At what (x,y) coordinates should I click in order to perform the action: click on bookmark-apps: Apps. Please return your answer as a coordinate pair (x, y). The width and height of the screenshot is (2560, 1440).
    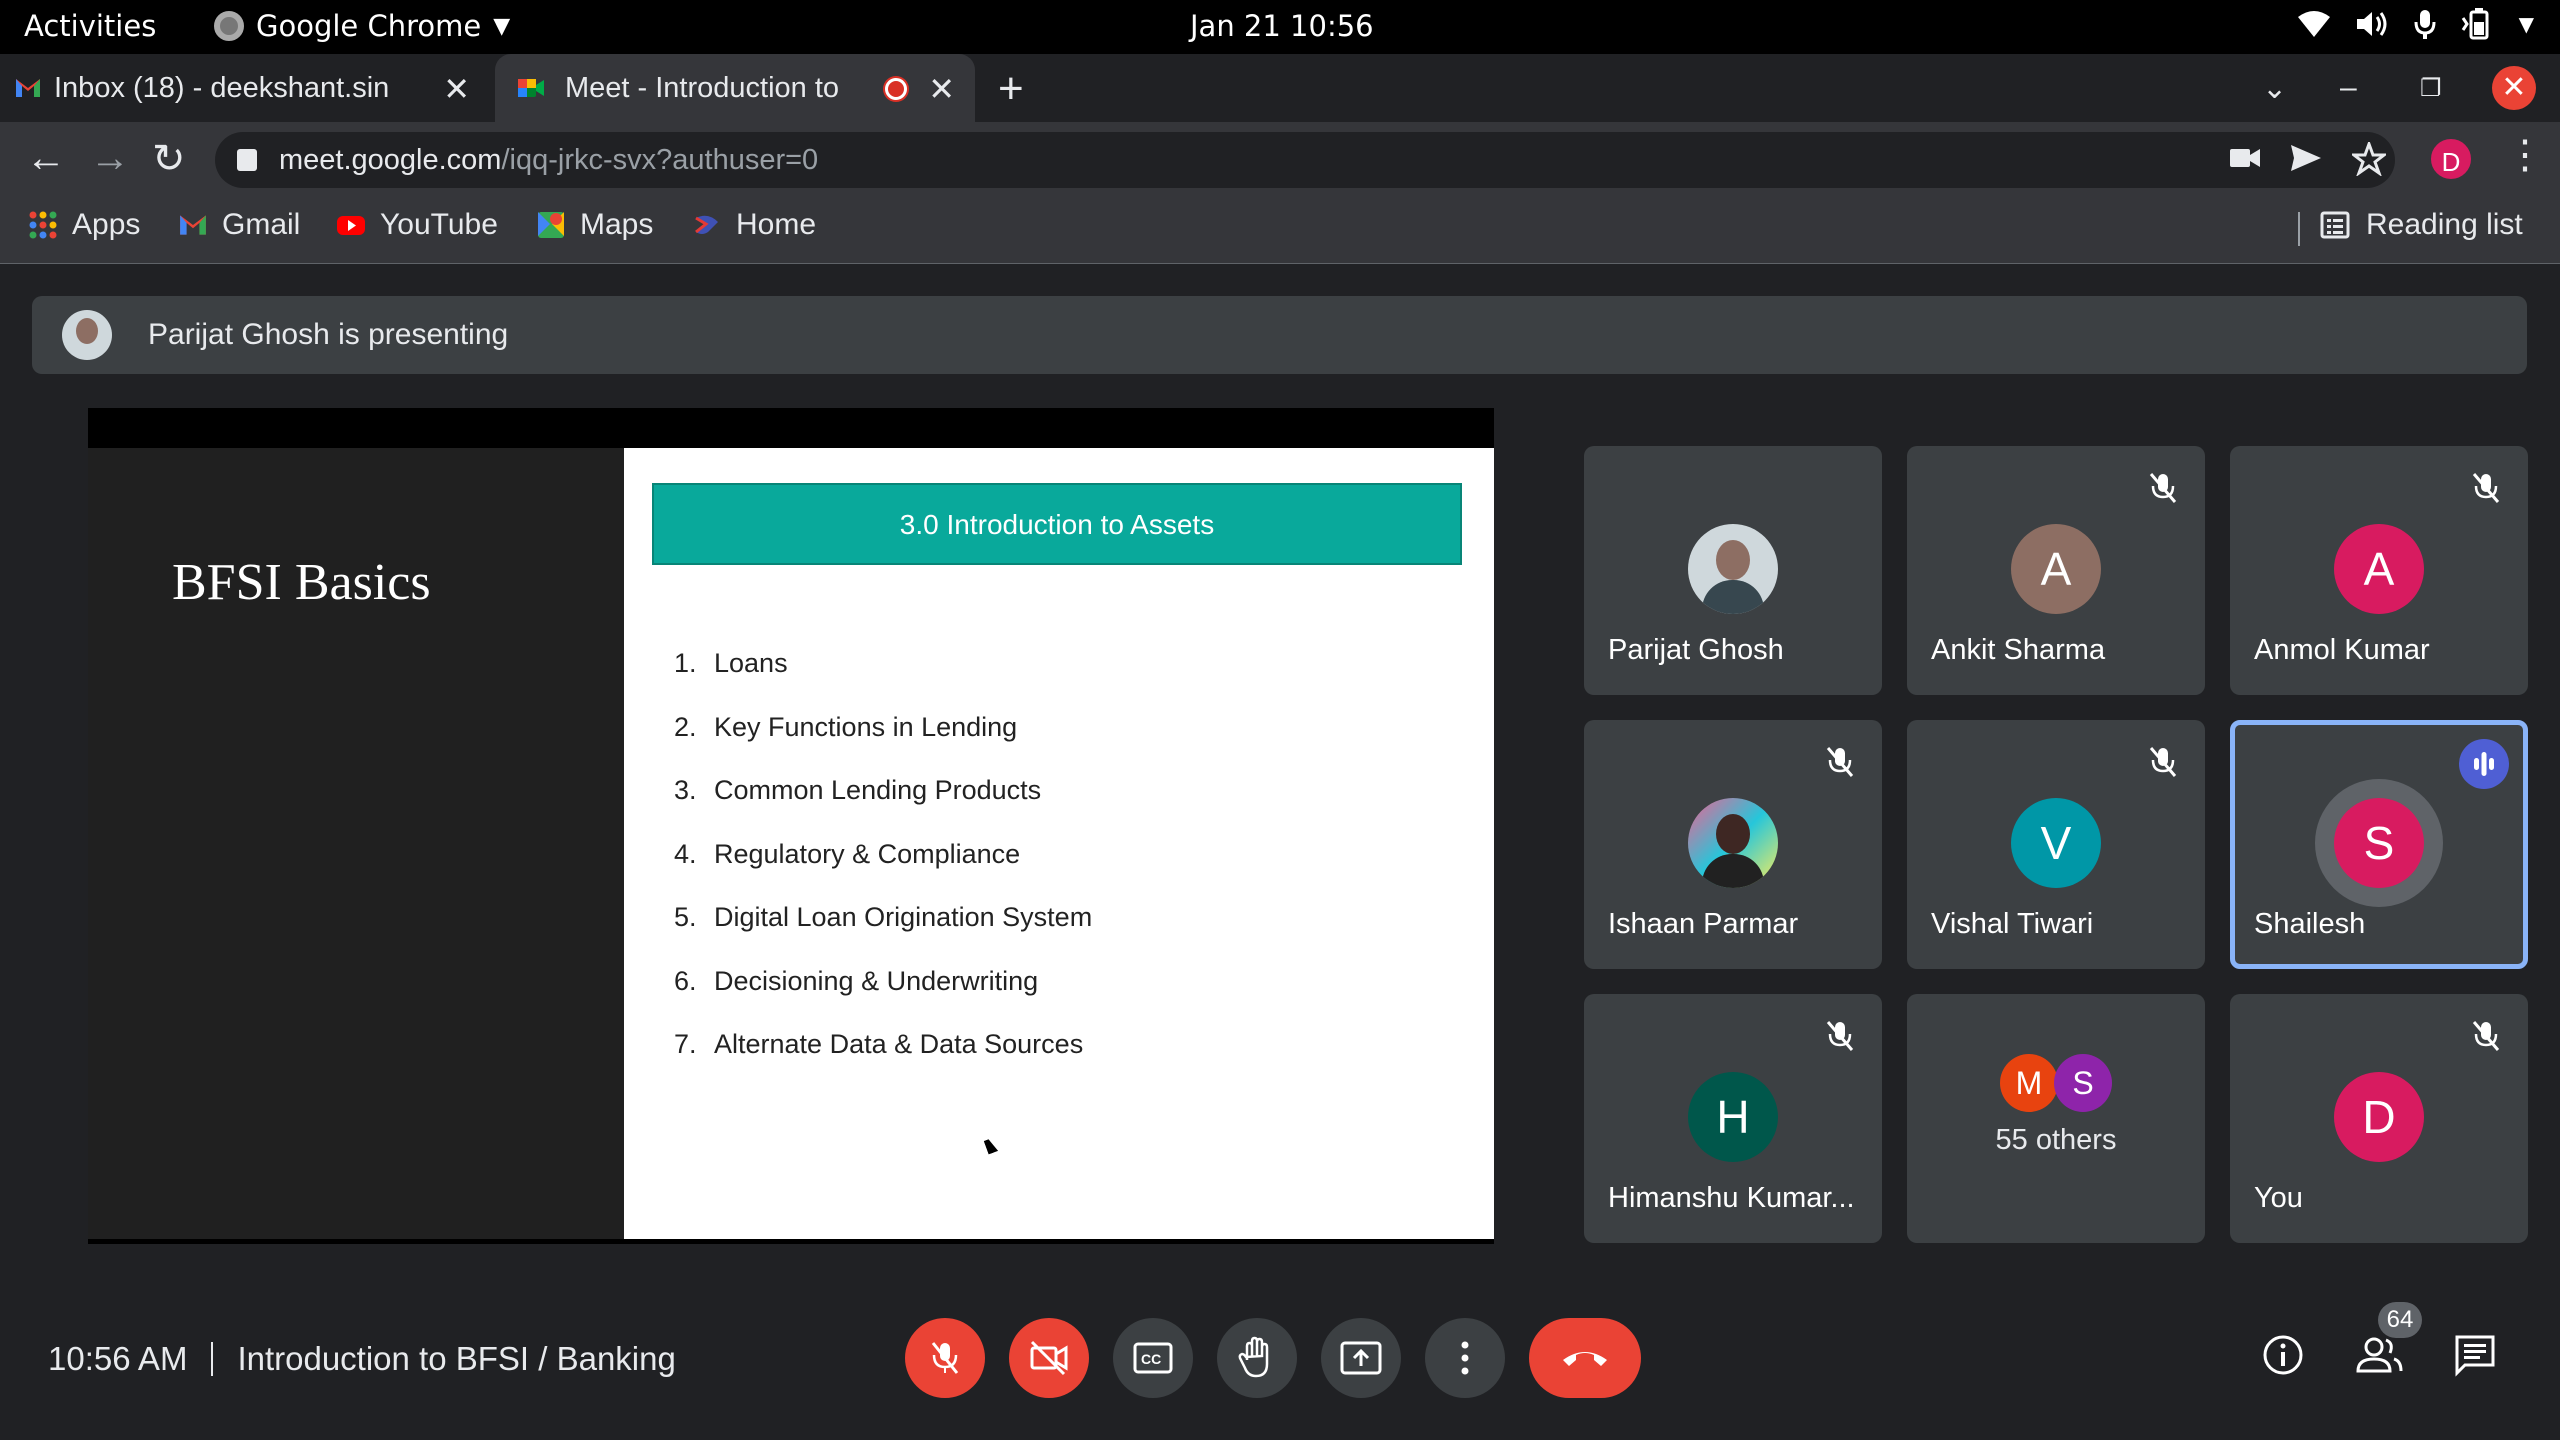
    Looking at the image, I should click on (84, 225).